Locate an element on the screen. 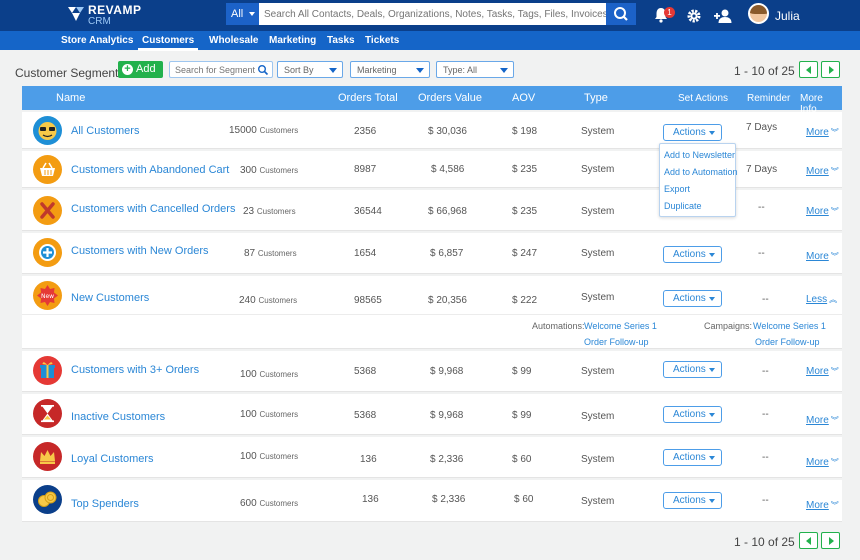 This screenshot has height=560, width=860. col-aov: AOV is located at coordinates (523, 98).